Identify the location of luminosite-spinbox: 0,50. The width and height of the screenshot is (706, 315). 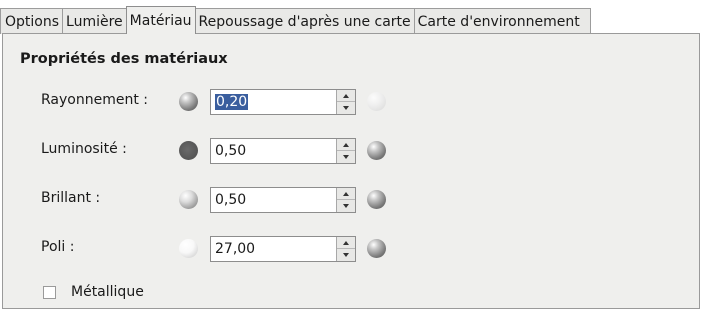
(283, 151).